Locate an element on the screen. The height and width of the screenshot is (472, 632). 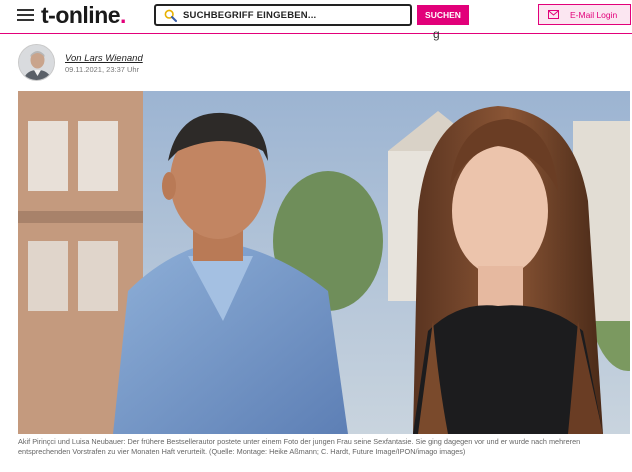
author-name: Von Lars Wienand is located at coordinates (104, 58).